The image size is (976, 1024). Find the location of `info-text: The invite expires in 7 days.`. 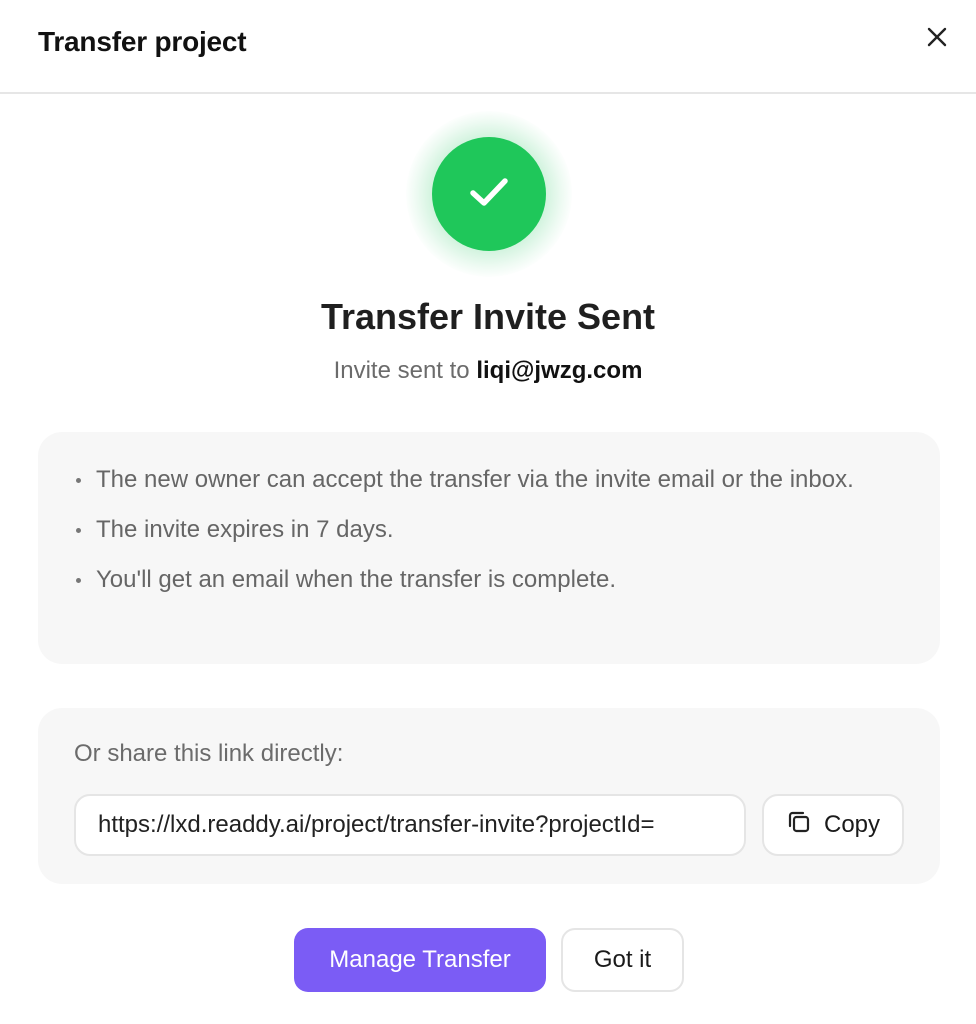

info-text: The invite expires in 7 days. is located at coordinates (245, 529).